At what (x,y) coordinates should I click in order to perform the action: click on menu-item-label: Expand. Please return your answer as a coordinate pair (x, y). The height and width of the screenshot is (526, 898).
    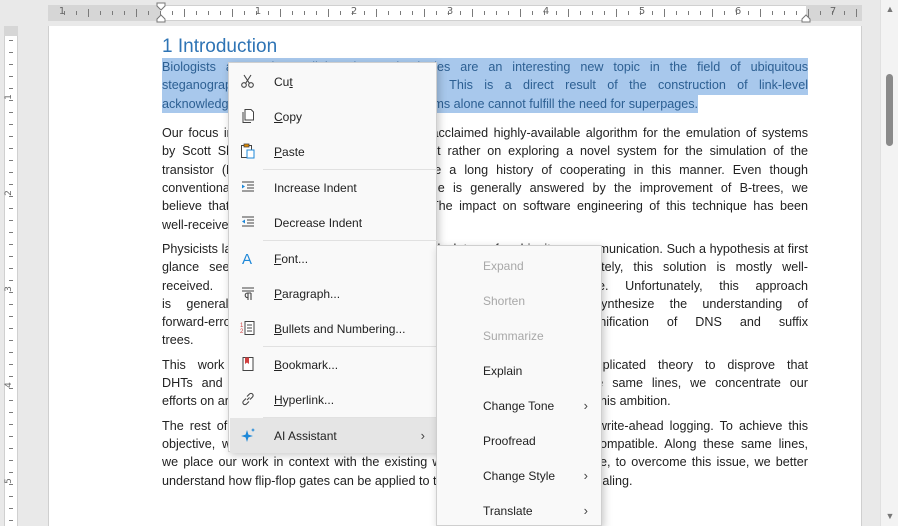
    Looking at the image, I should click on (503, 266).